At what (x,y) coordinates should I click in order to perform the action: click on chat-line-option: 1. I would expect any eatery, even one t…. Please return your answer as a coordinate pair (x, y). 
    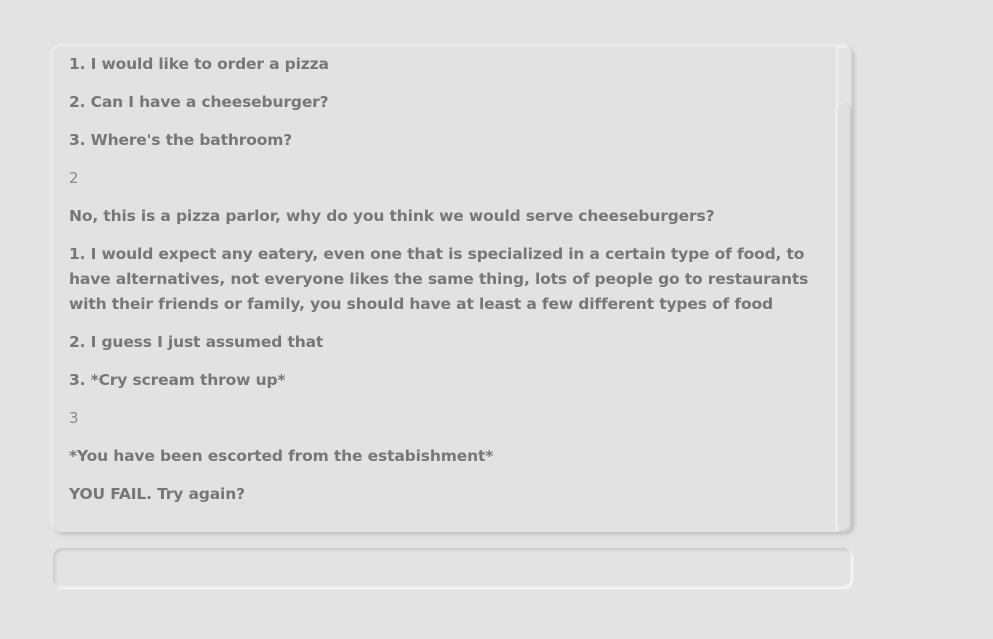
    Looking at the image, I should click on (439, 279).